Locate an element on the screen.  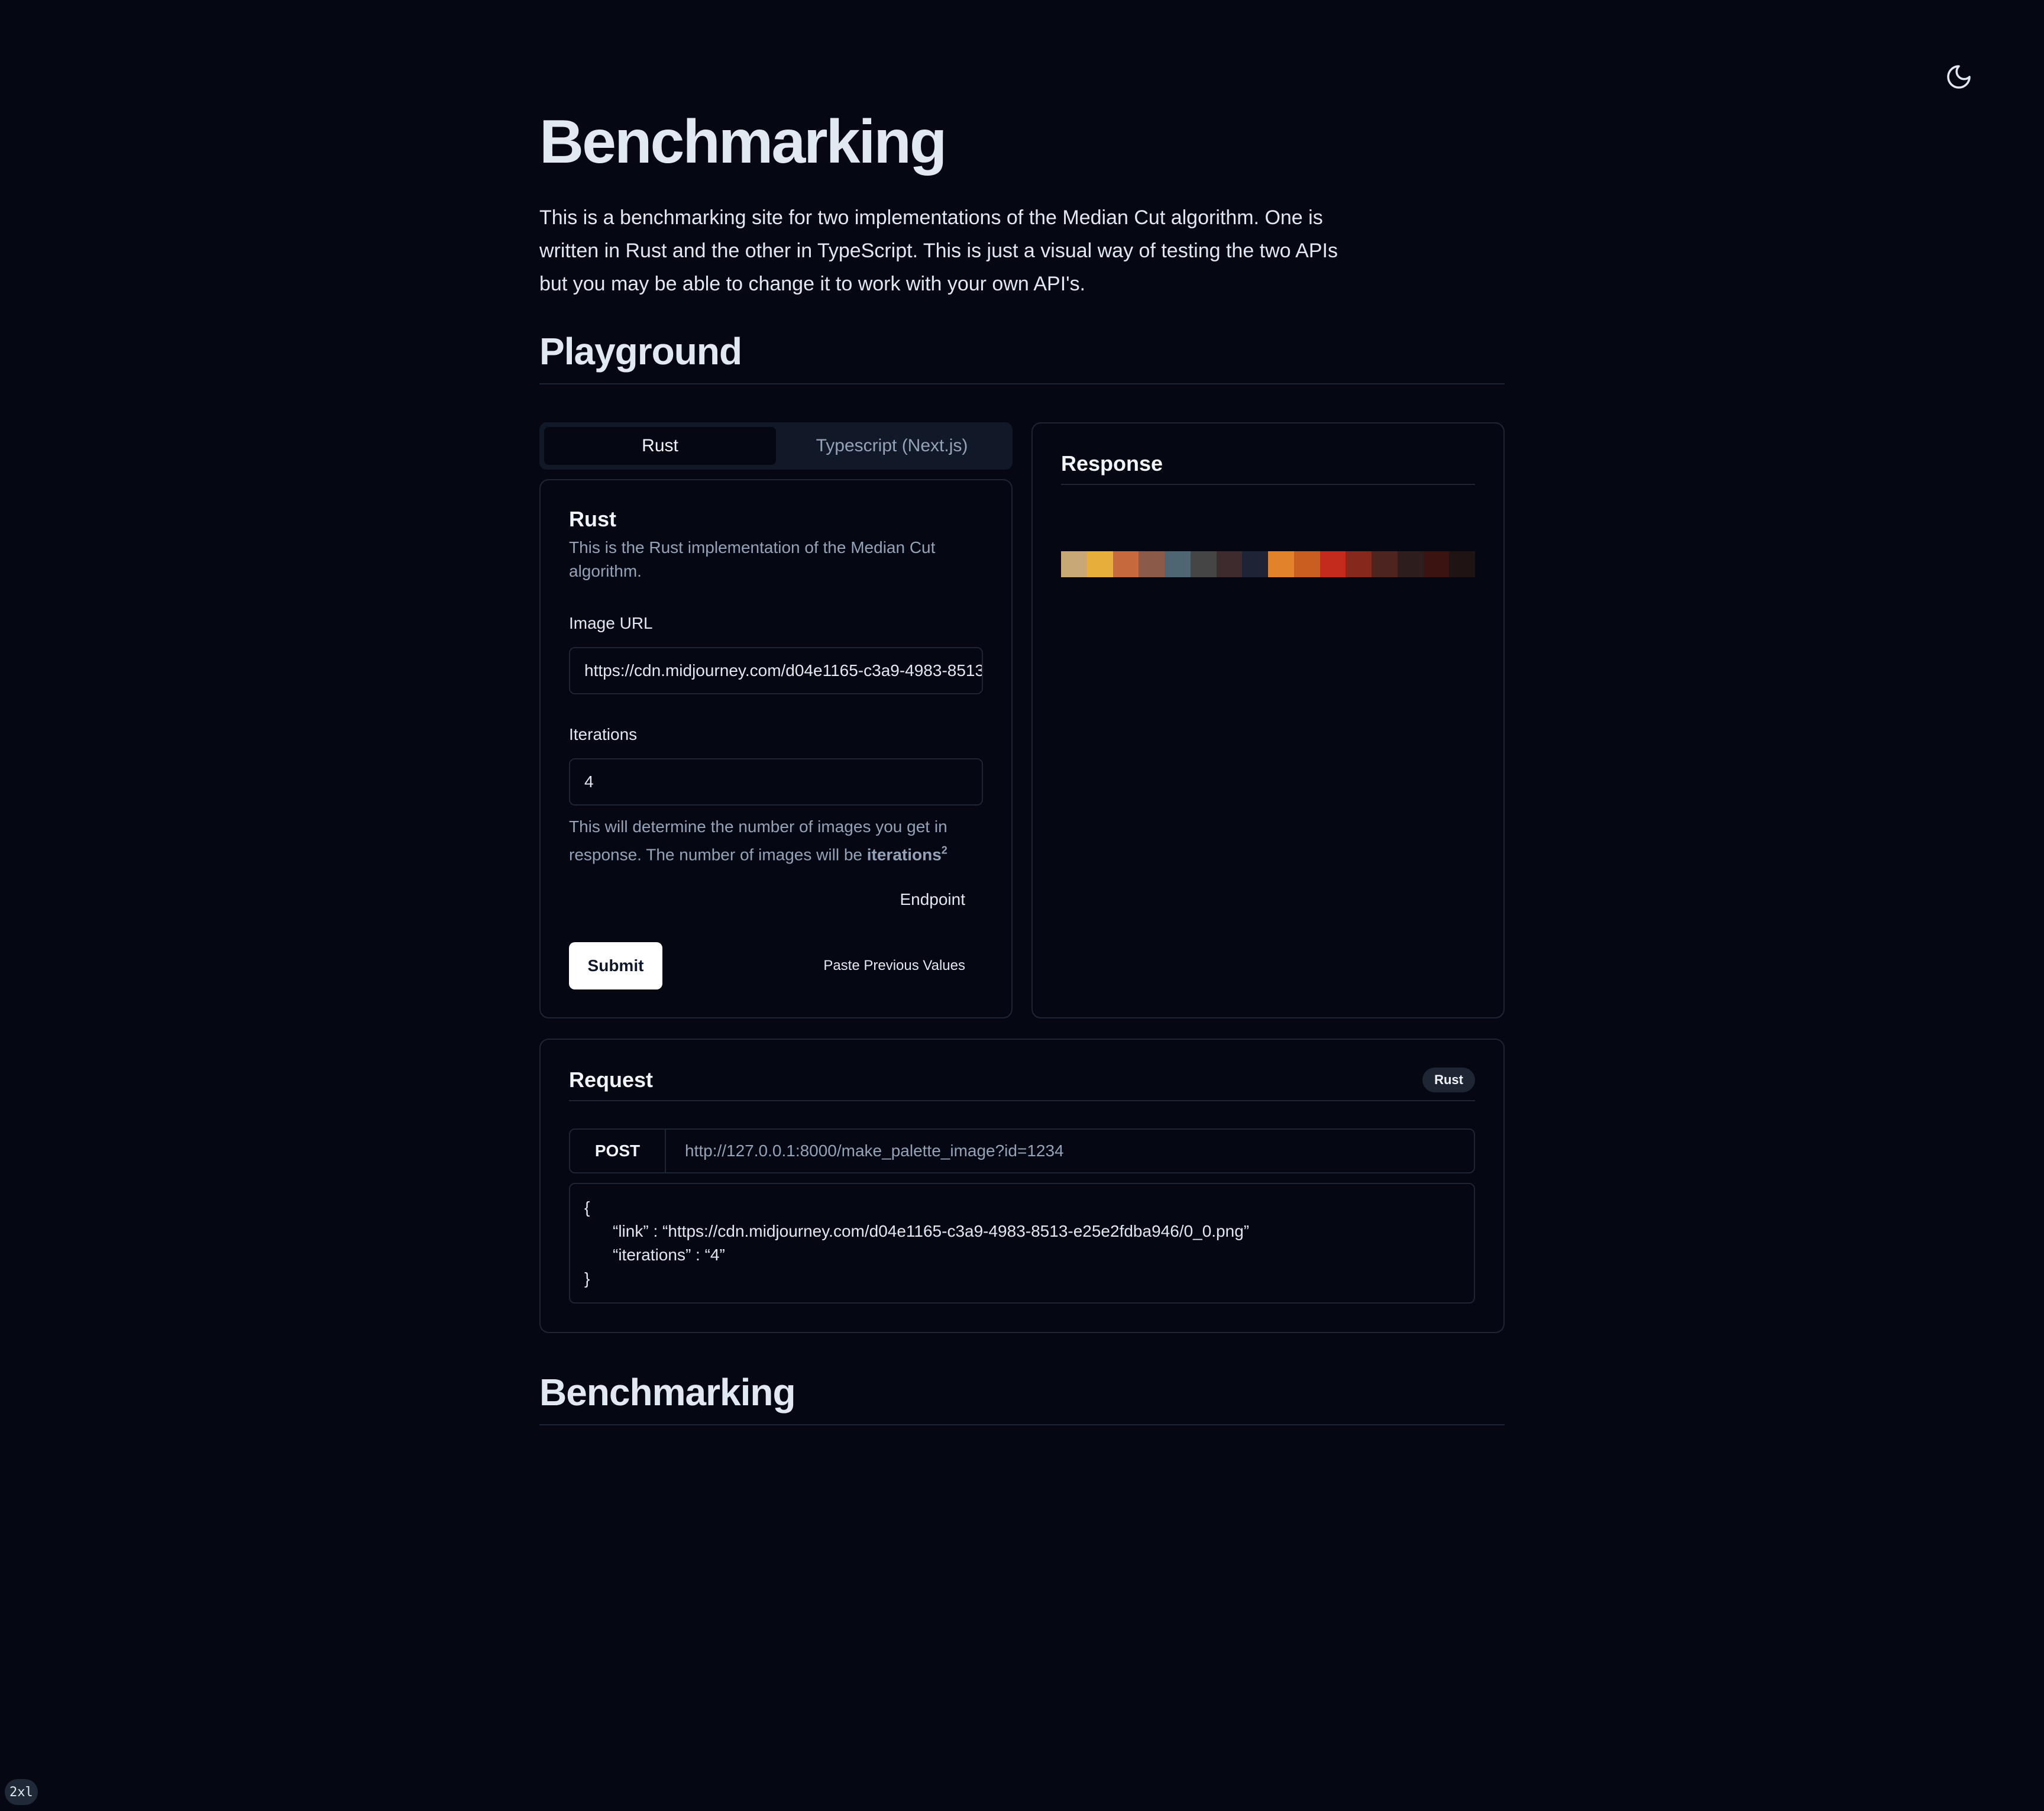
endpoint-label: Endpoint is located at coordinates (933, 900).